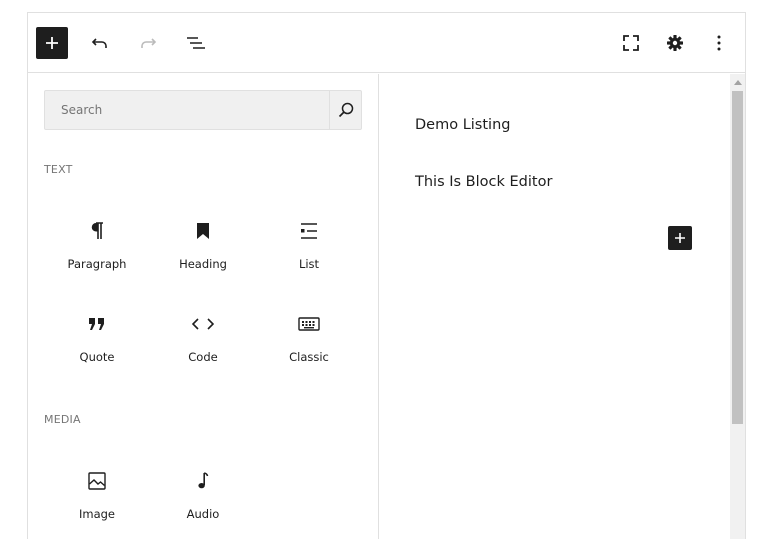 This screenshot has height=539, width=762. Describe the element at coordinates (738, 82) in the screenshot. I see `scroll-up-arrow-icon` at that location.